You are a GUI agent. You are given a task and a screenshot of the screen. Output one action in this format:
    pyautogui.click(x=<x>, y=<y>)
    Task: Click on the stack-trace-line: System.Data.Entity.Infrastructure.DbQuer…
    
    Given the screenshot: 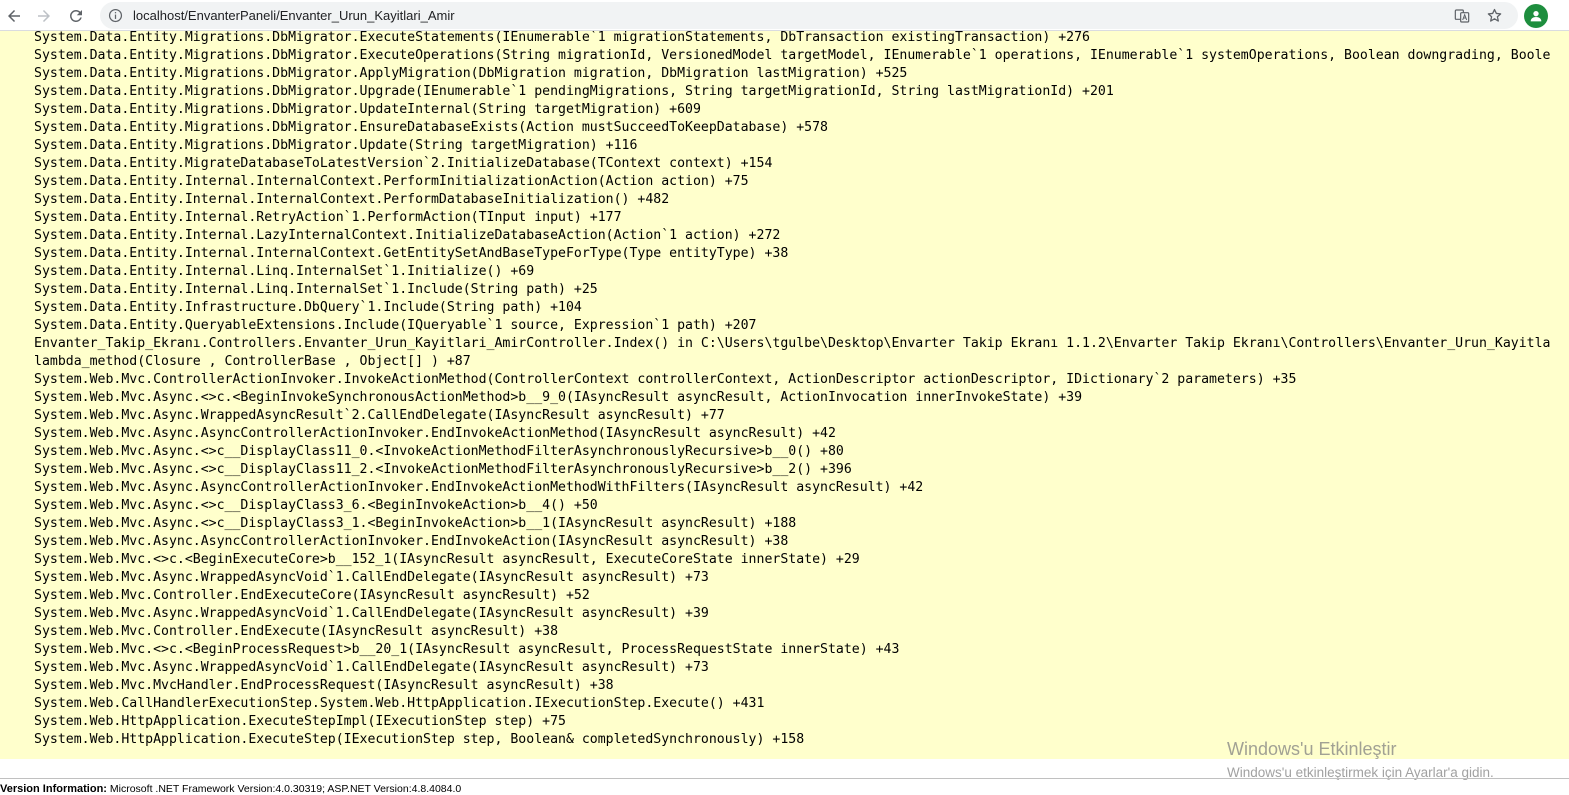 What is the action you would take?
    pyautogui.click(x=308, y=307)
    